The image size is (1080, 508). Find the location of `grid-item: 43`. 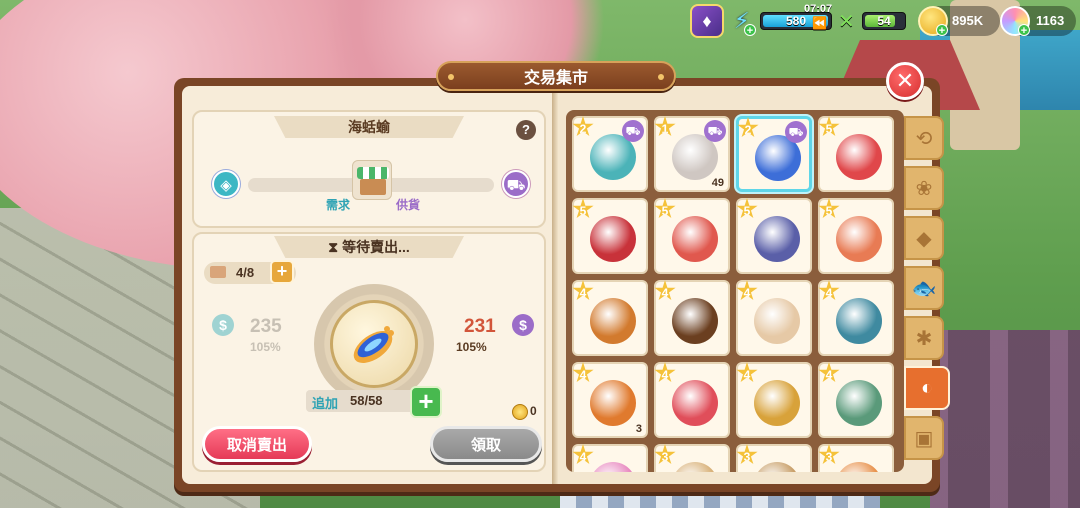

grid-item: 43 is located at coordinates (610, 400).